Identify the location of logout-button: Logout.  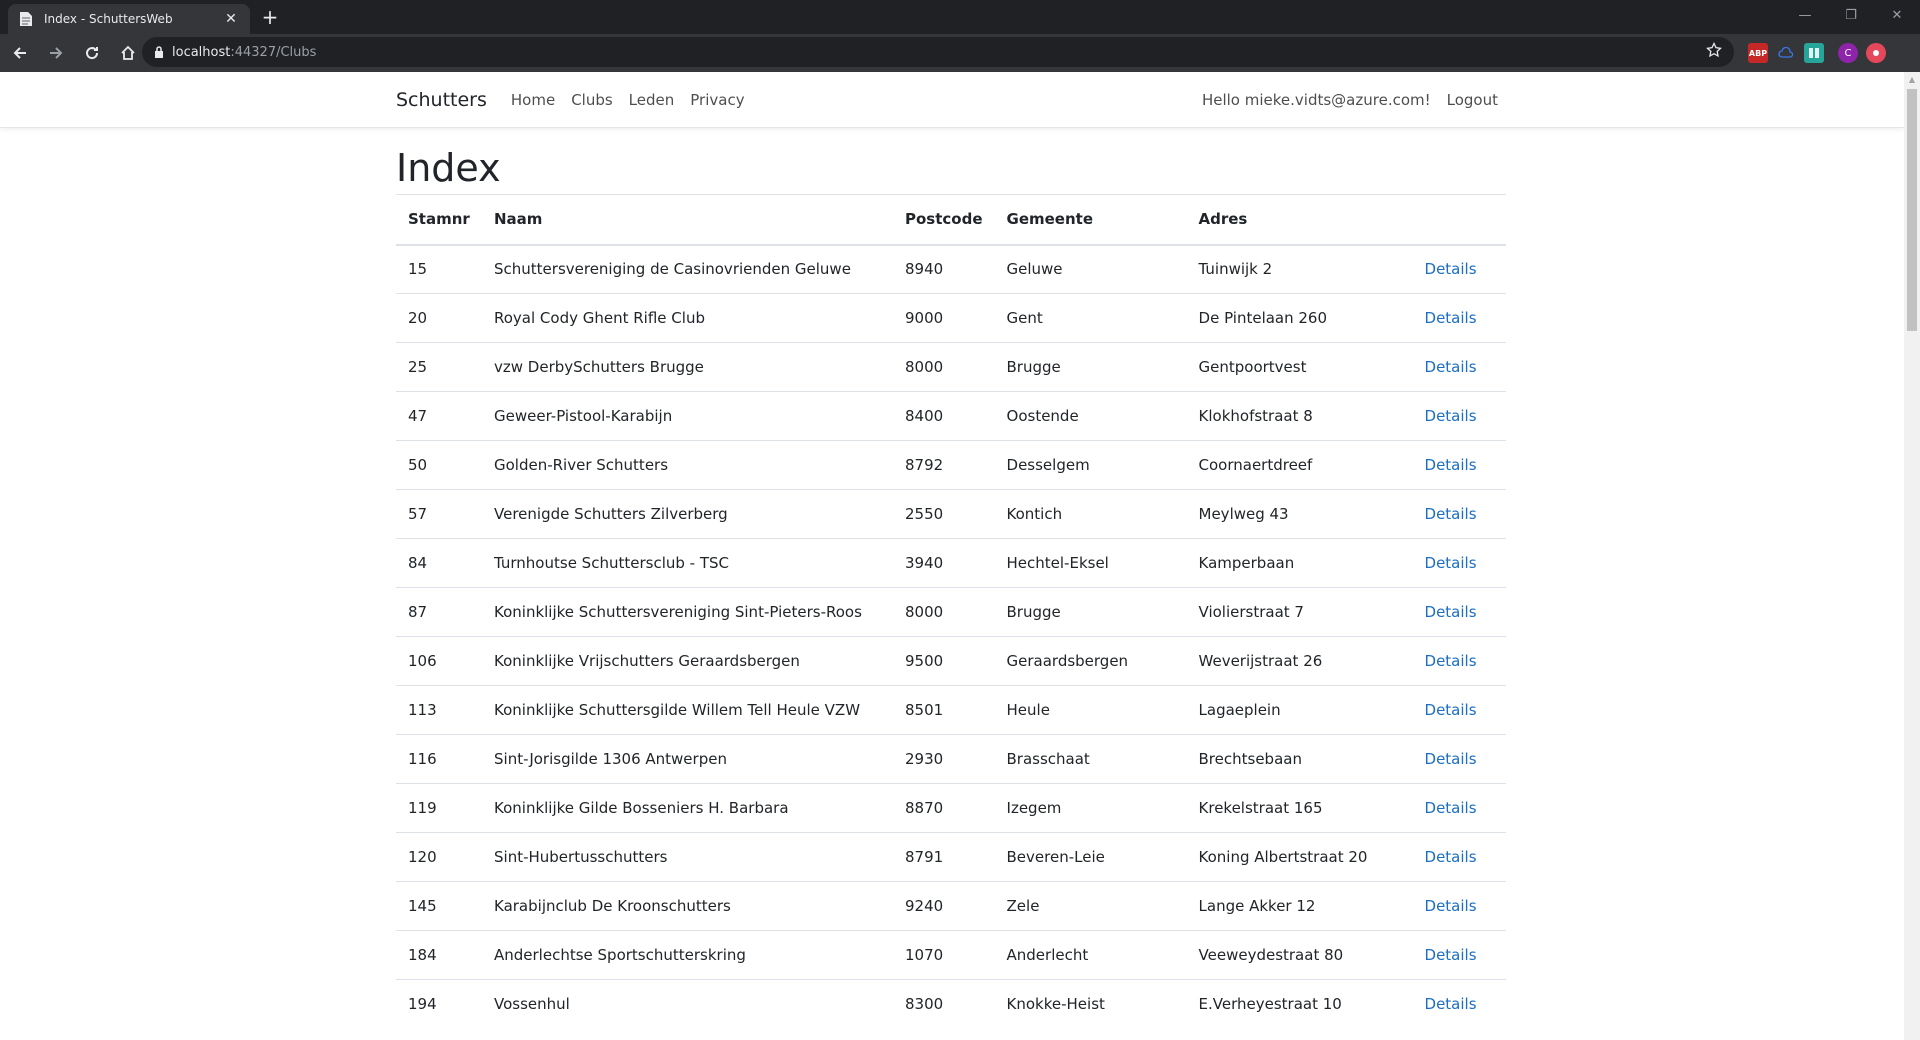
(1472, 100).